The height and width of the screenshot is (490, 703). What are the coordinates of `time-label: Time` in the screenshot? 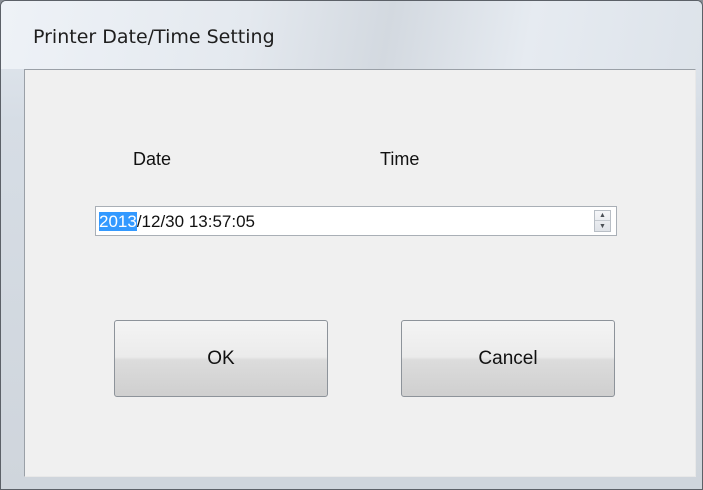 It's located at (400, 159).